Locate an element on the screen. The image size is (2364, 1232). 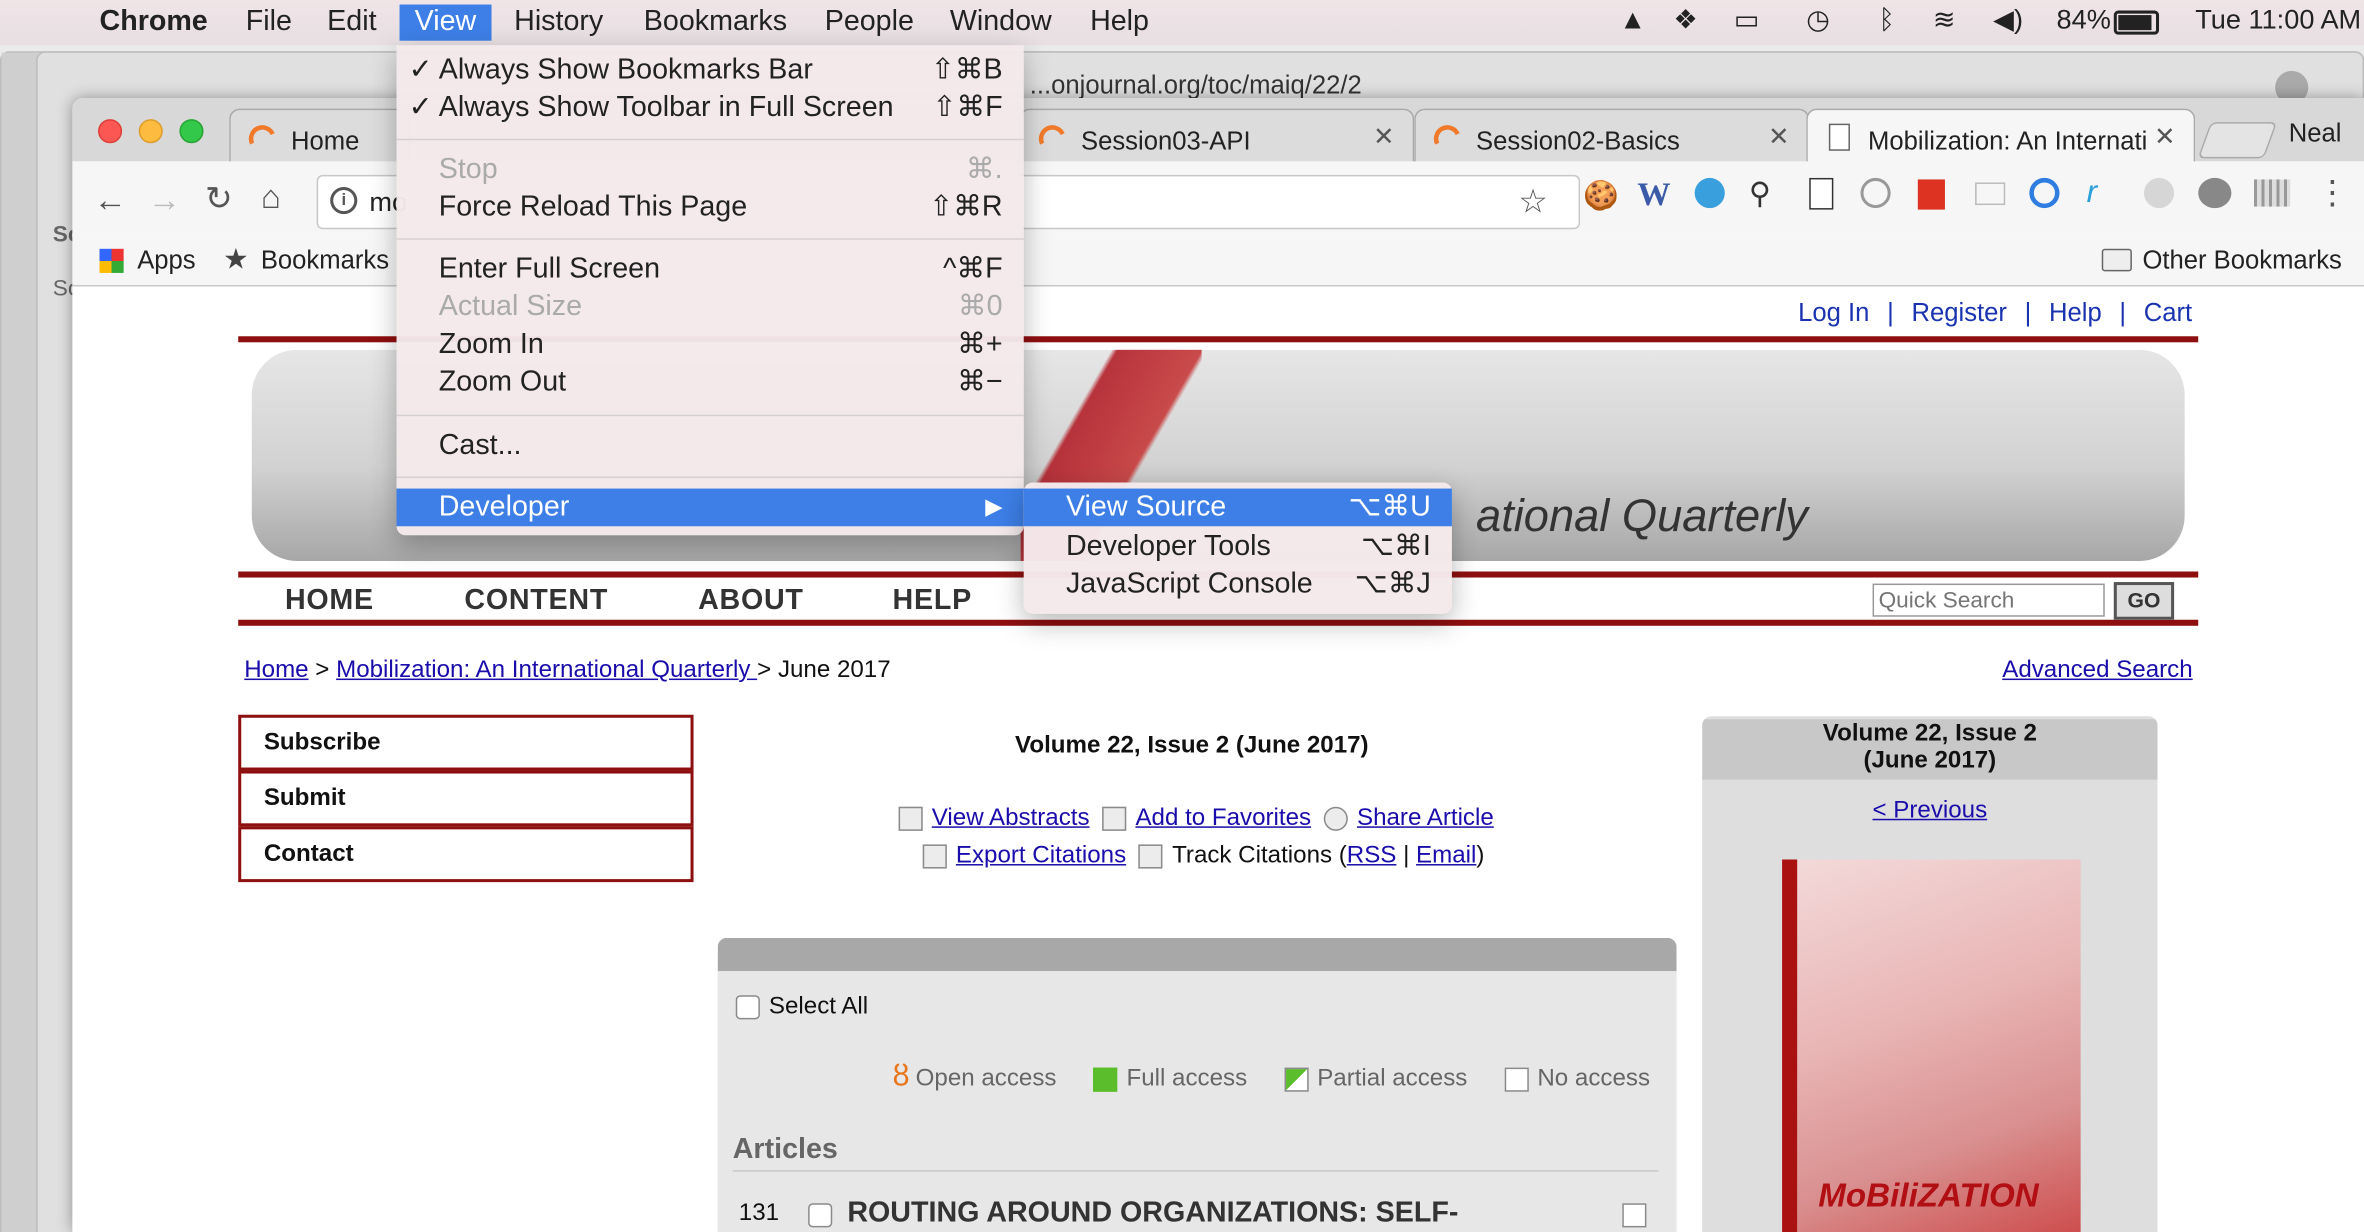
airplay-icon: ▭ is located at coordinates (1747, 21).